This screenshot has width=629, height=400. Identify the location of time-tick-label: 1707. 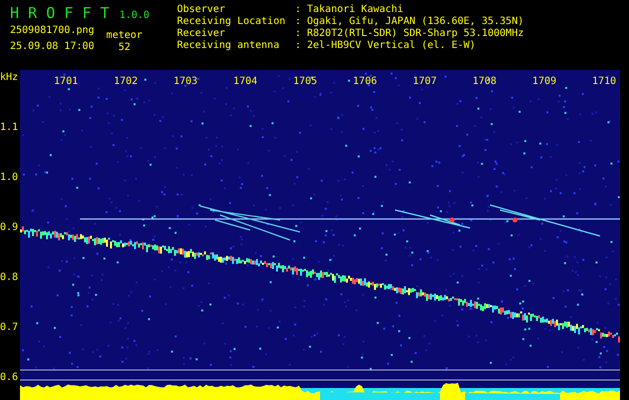
(424, 81).